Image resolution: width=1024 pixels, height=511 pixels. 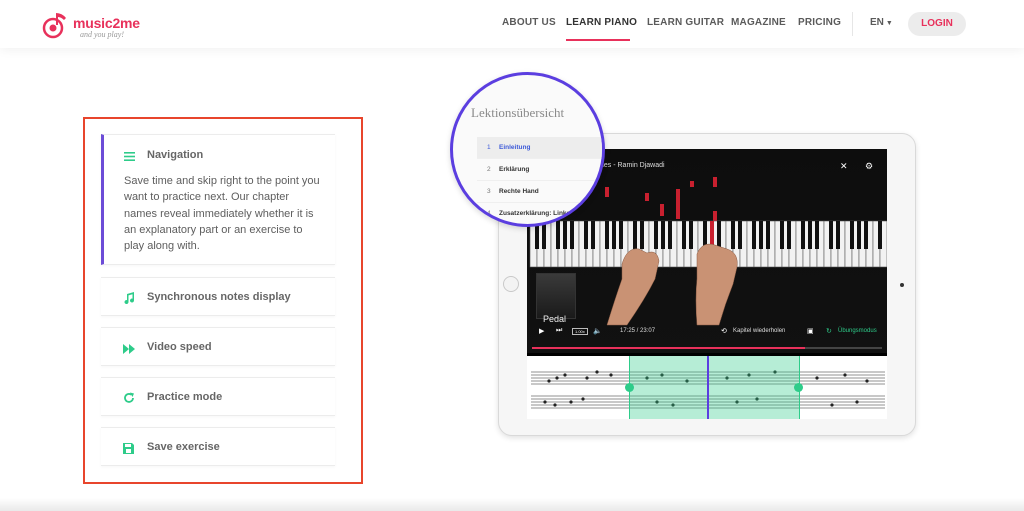 What do you see at coordinates (218, 346) in the screenshot?
I see `feature-video-speed: Video speed` at bounding box center [218, 346].